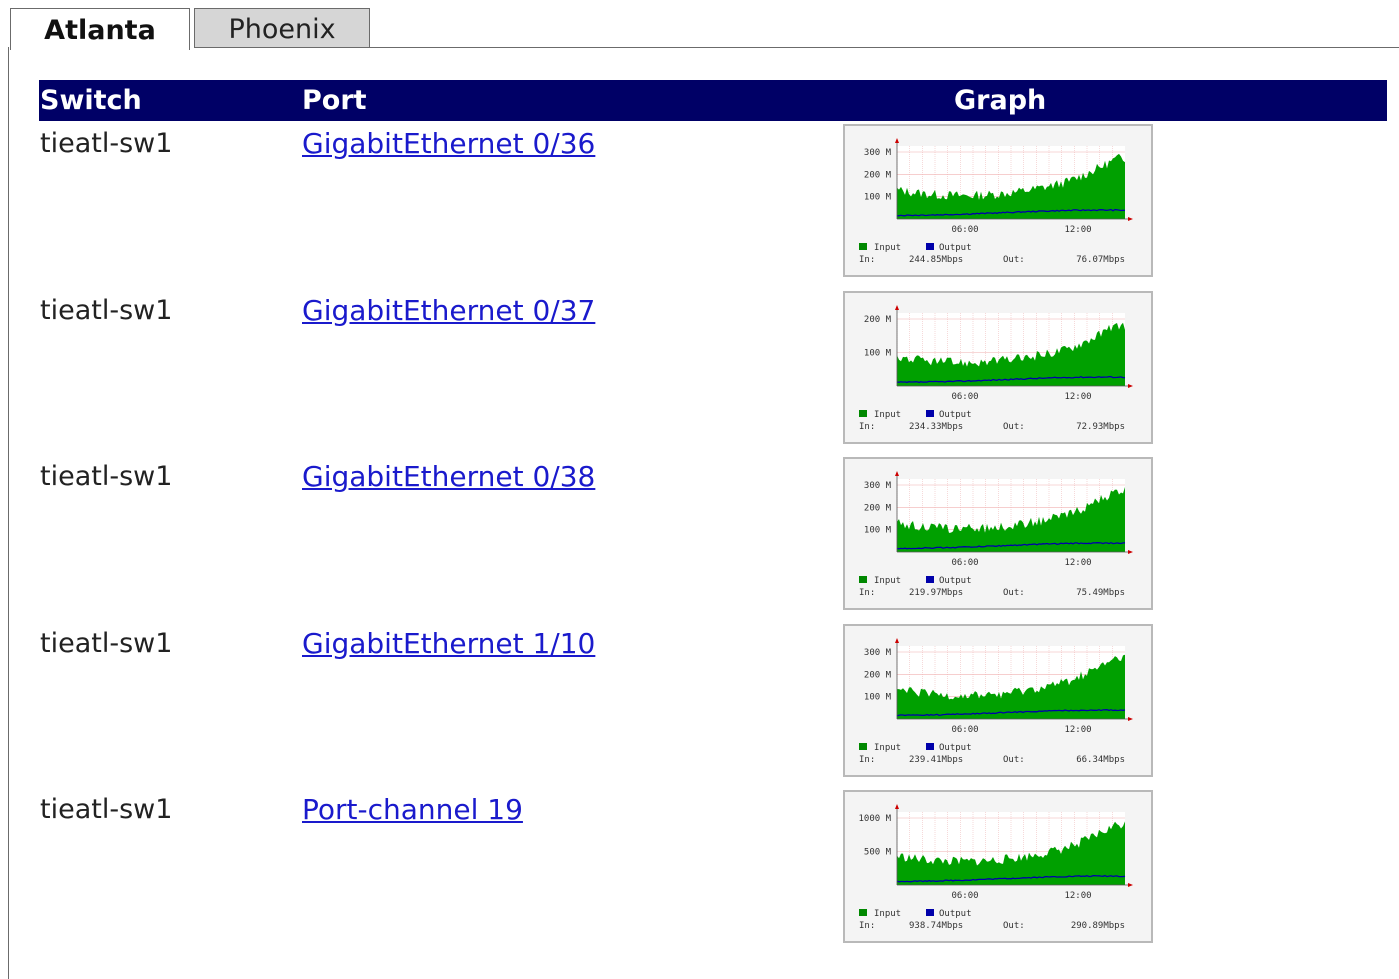 Image resolution: width=1399 pixels, height=979 pixels. Describe the element at coordinates (448, 311) in the screenshot. I see `port-link: GigabitEthernet 0/37` at that location.